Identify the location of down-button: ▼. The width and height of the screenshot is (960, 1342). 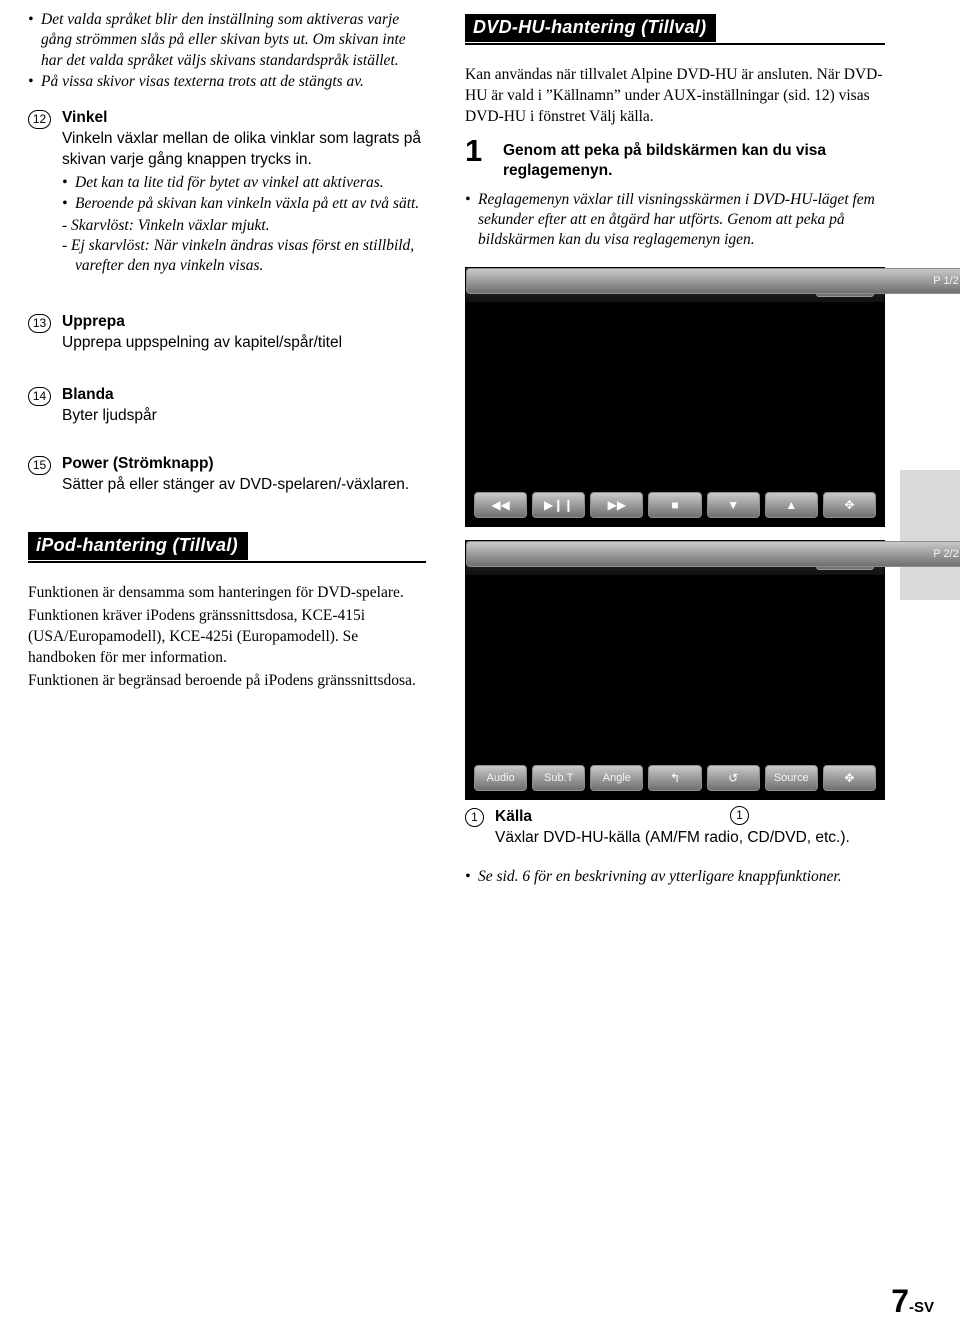
(733, 504).